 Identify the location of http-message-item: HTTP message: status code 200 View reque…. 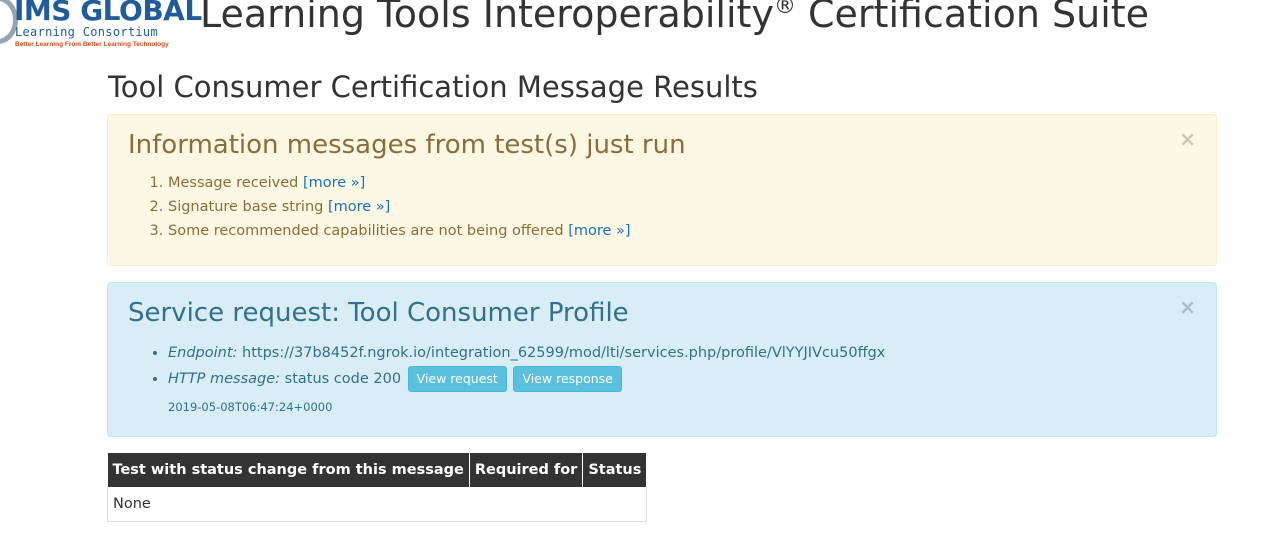
(682, 379).